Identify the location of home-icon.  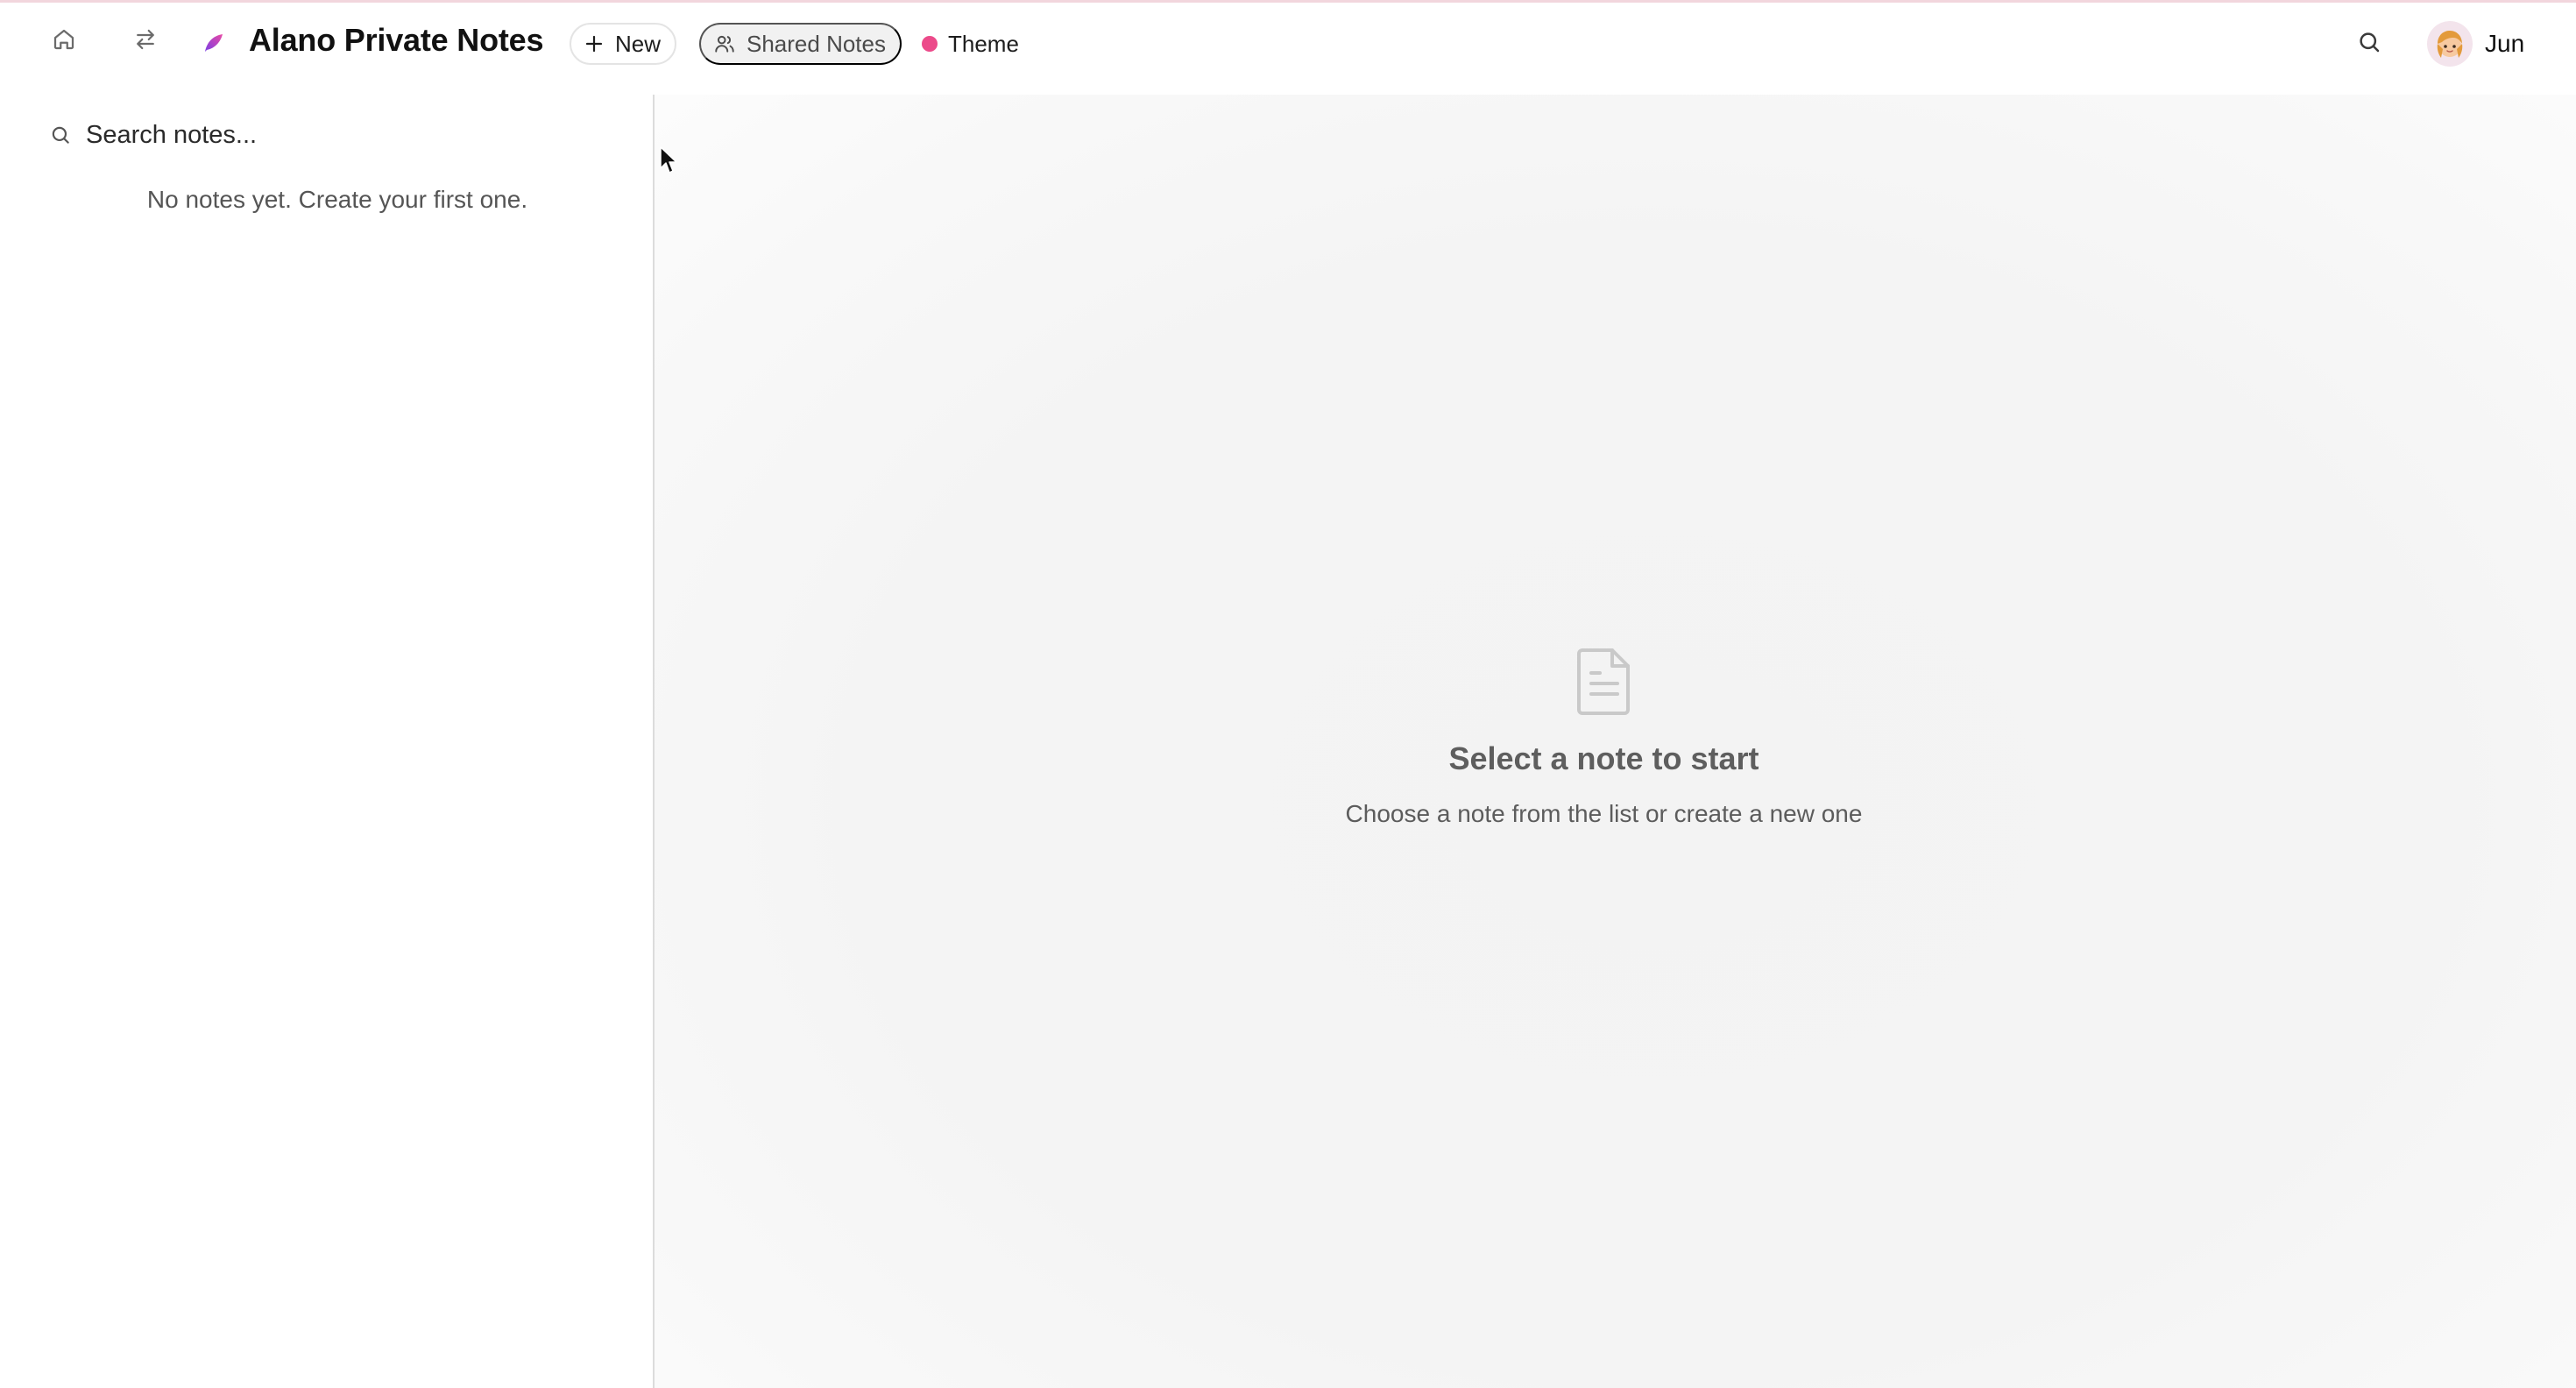
(63, 39).